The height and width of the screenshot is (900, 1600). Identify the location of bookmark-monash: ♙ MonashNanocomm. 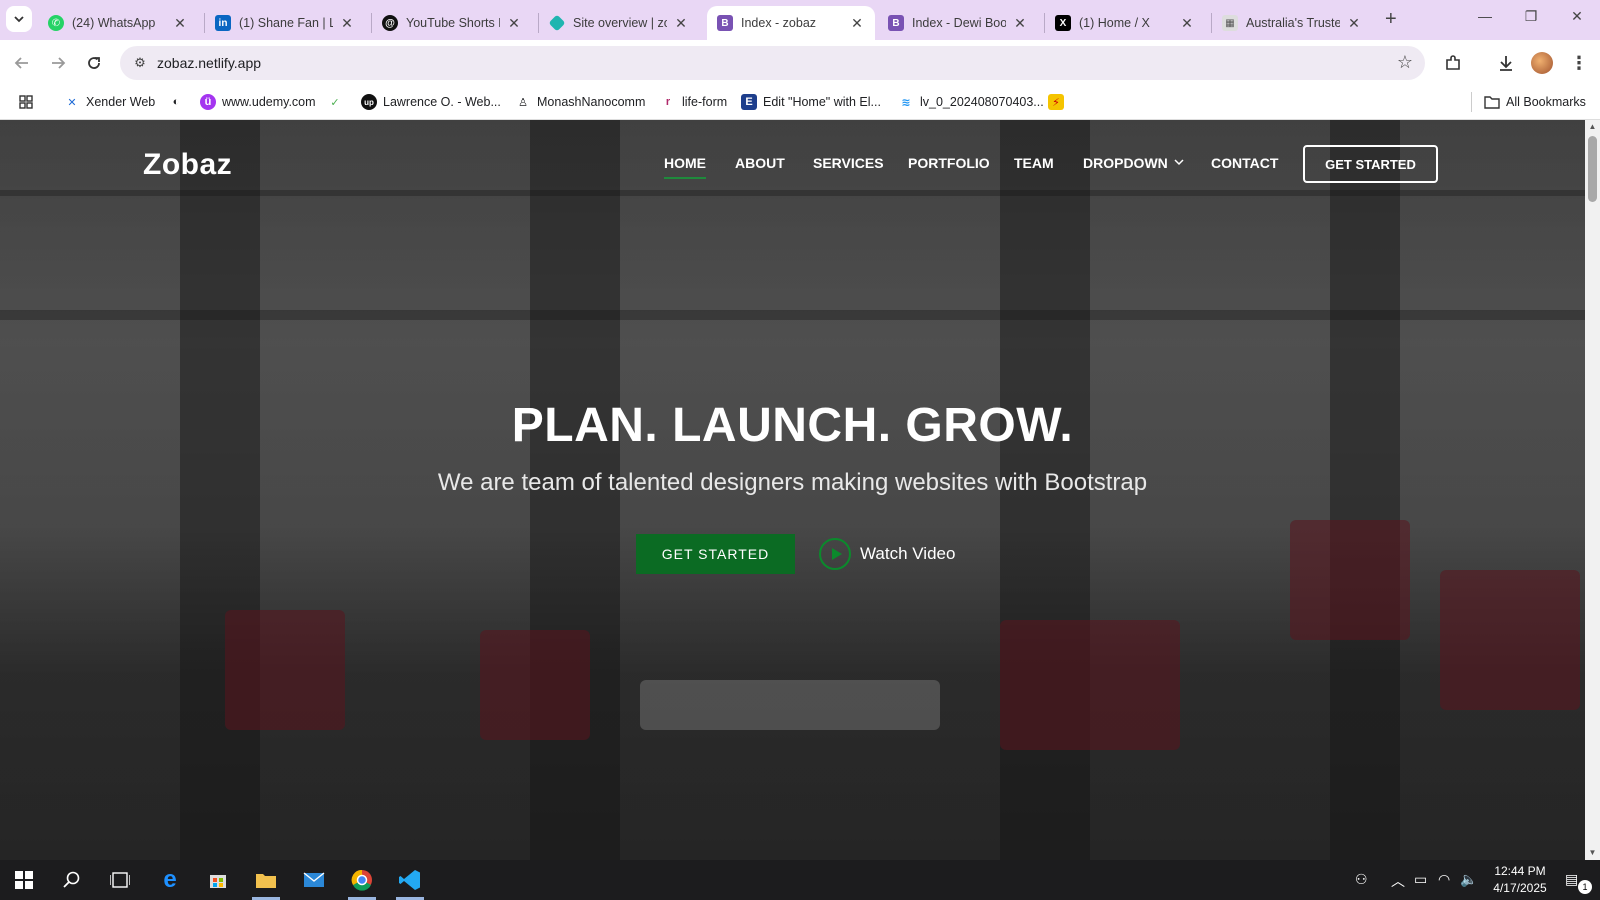
(580, 102).